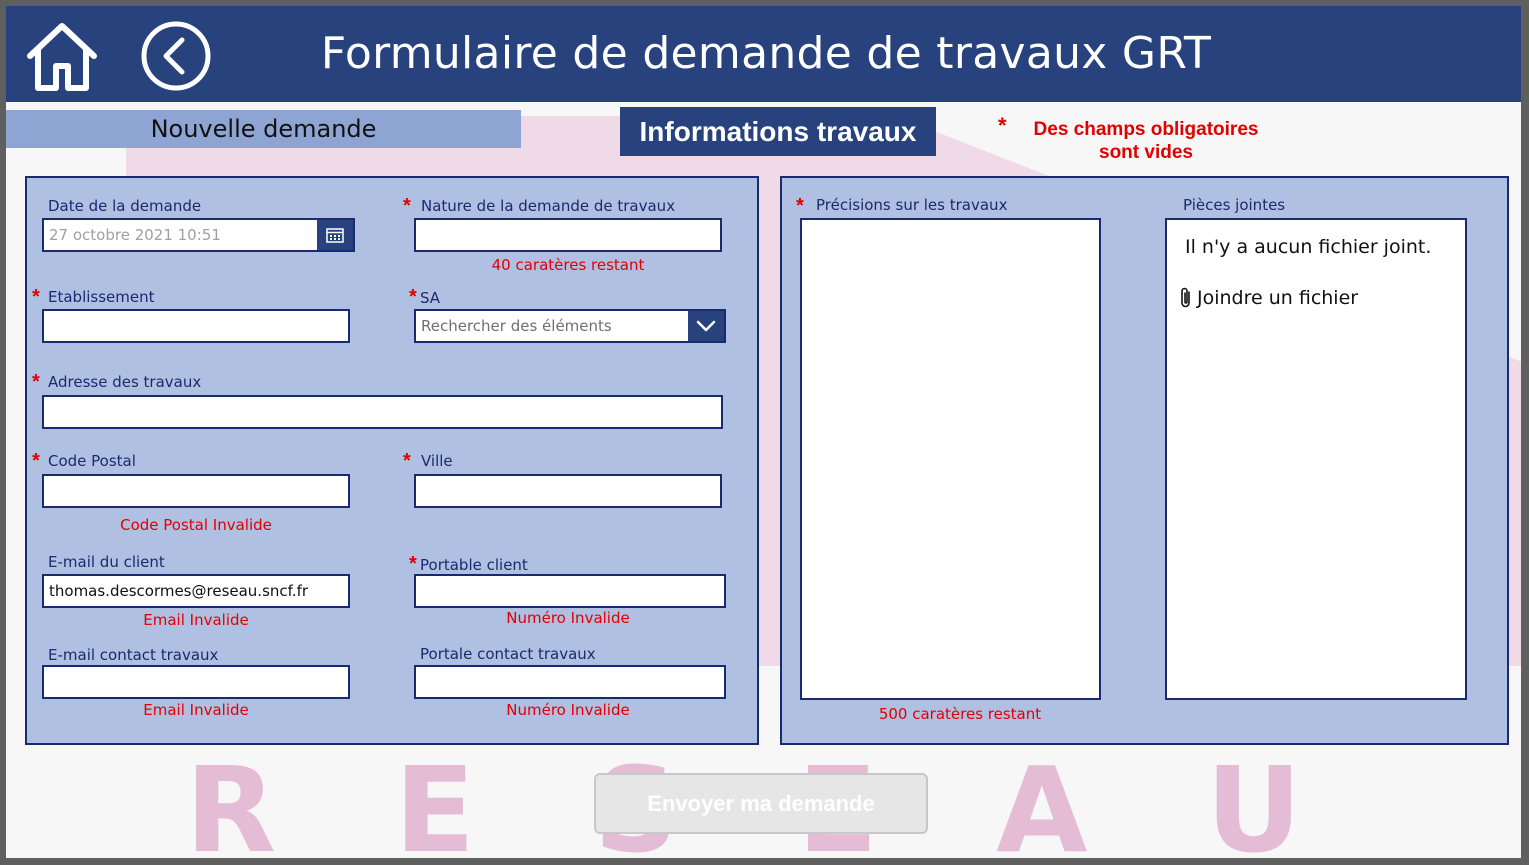 Image resolution: width=1529 pixels, height=865 pixels. I want to click on portable-client-label: Portable client, so click(474, 565).